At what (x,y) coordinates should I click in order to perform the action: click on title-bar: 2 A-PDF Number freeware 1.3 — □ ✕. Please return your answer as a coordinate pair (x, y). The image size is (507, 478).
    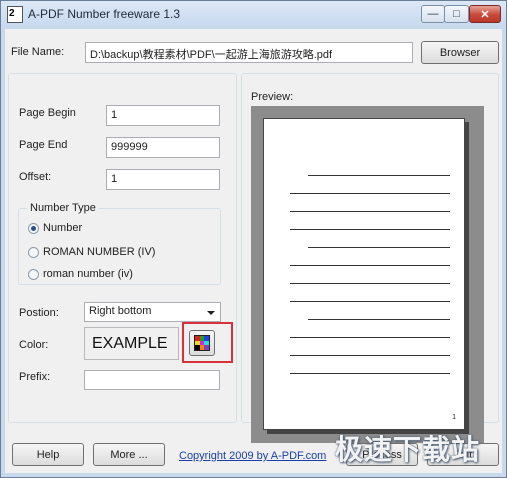
    Looking at the image, I should click on (253, 15).